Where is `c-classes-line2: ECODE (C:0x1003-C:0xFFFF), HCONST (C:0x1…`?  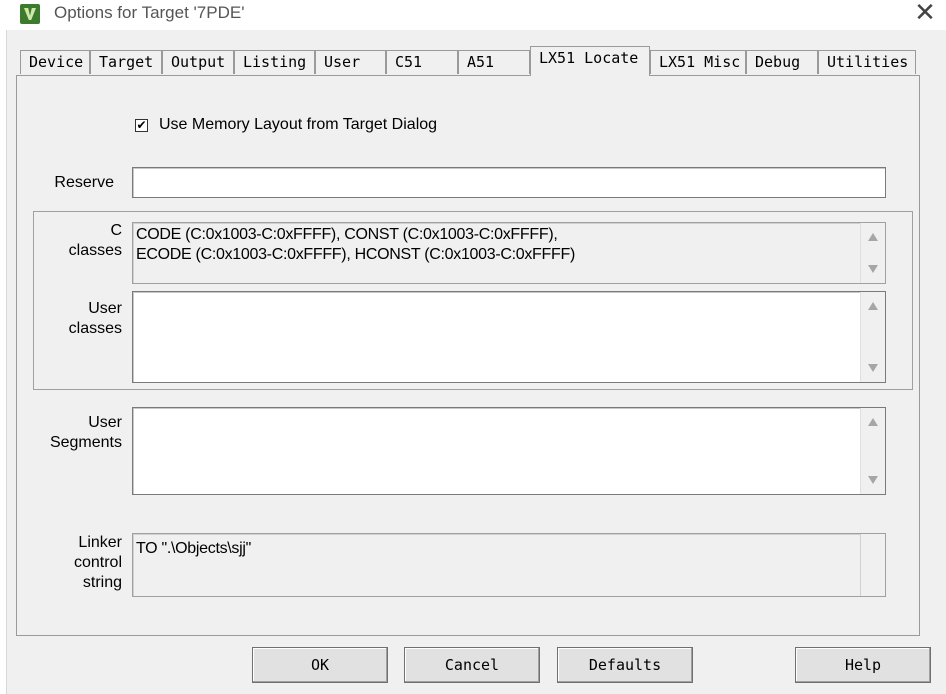 c-classes-line2: ECODE (C:0x1003-C:0xFFFF), HCONST (C:0x1… is located at coordinates (355, 254).